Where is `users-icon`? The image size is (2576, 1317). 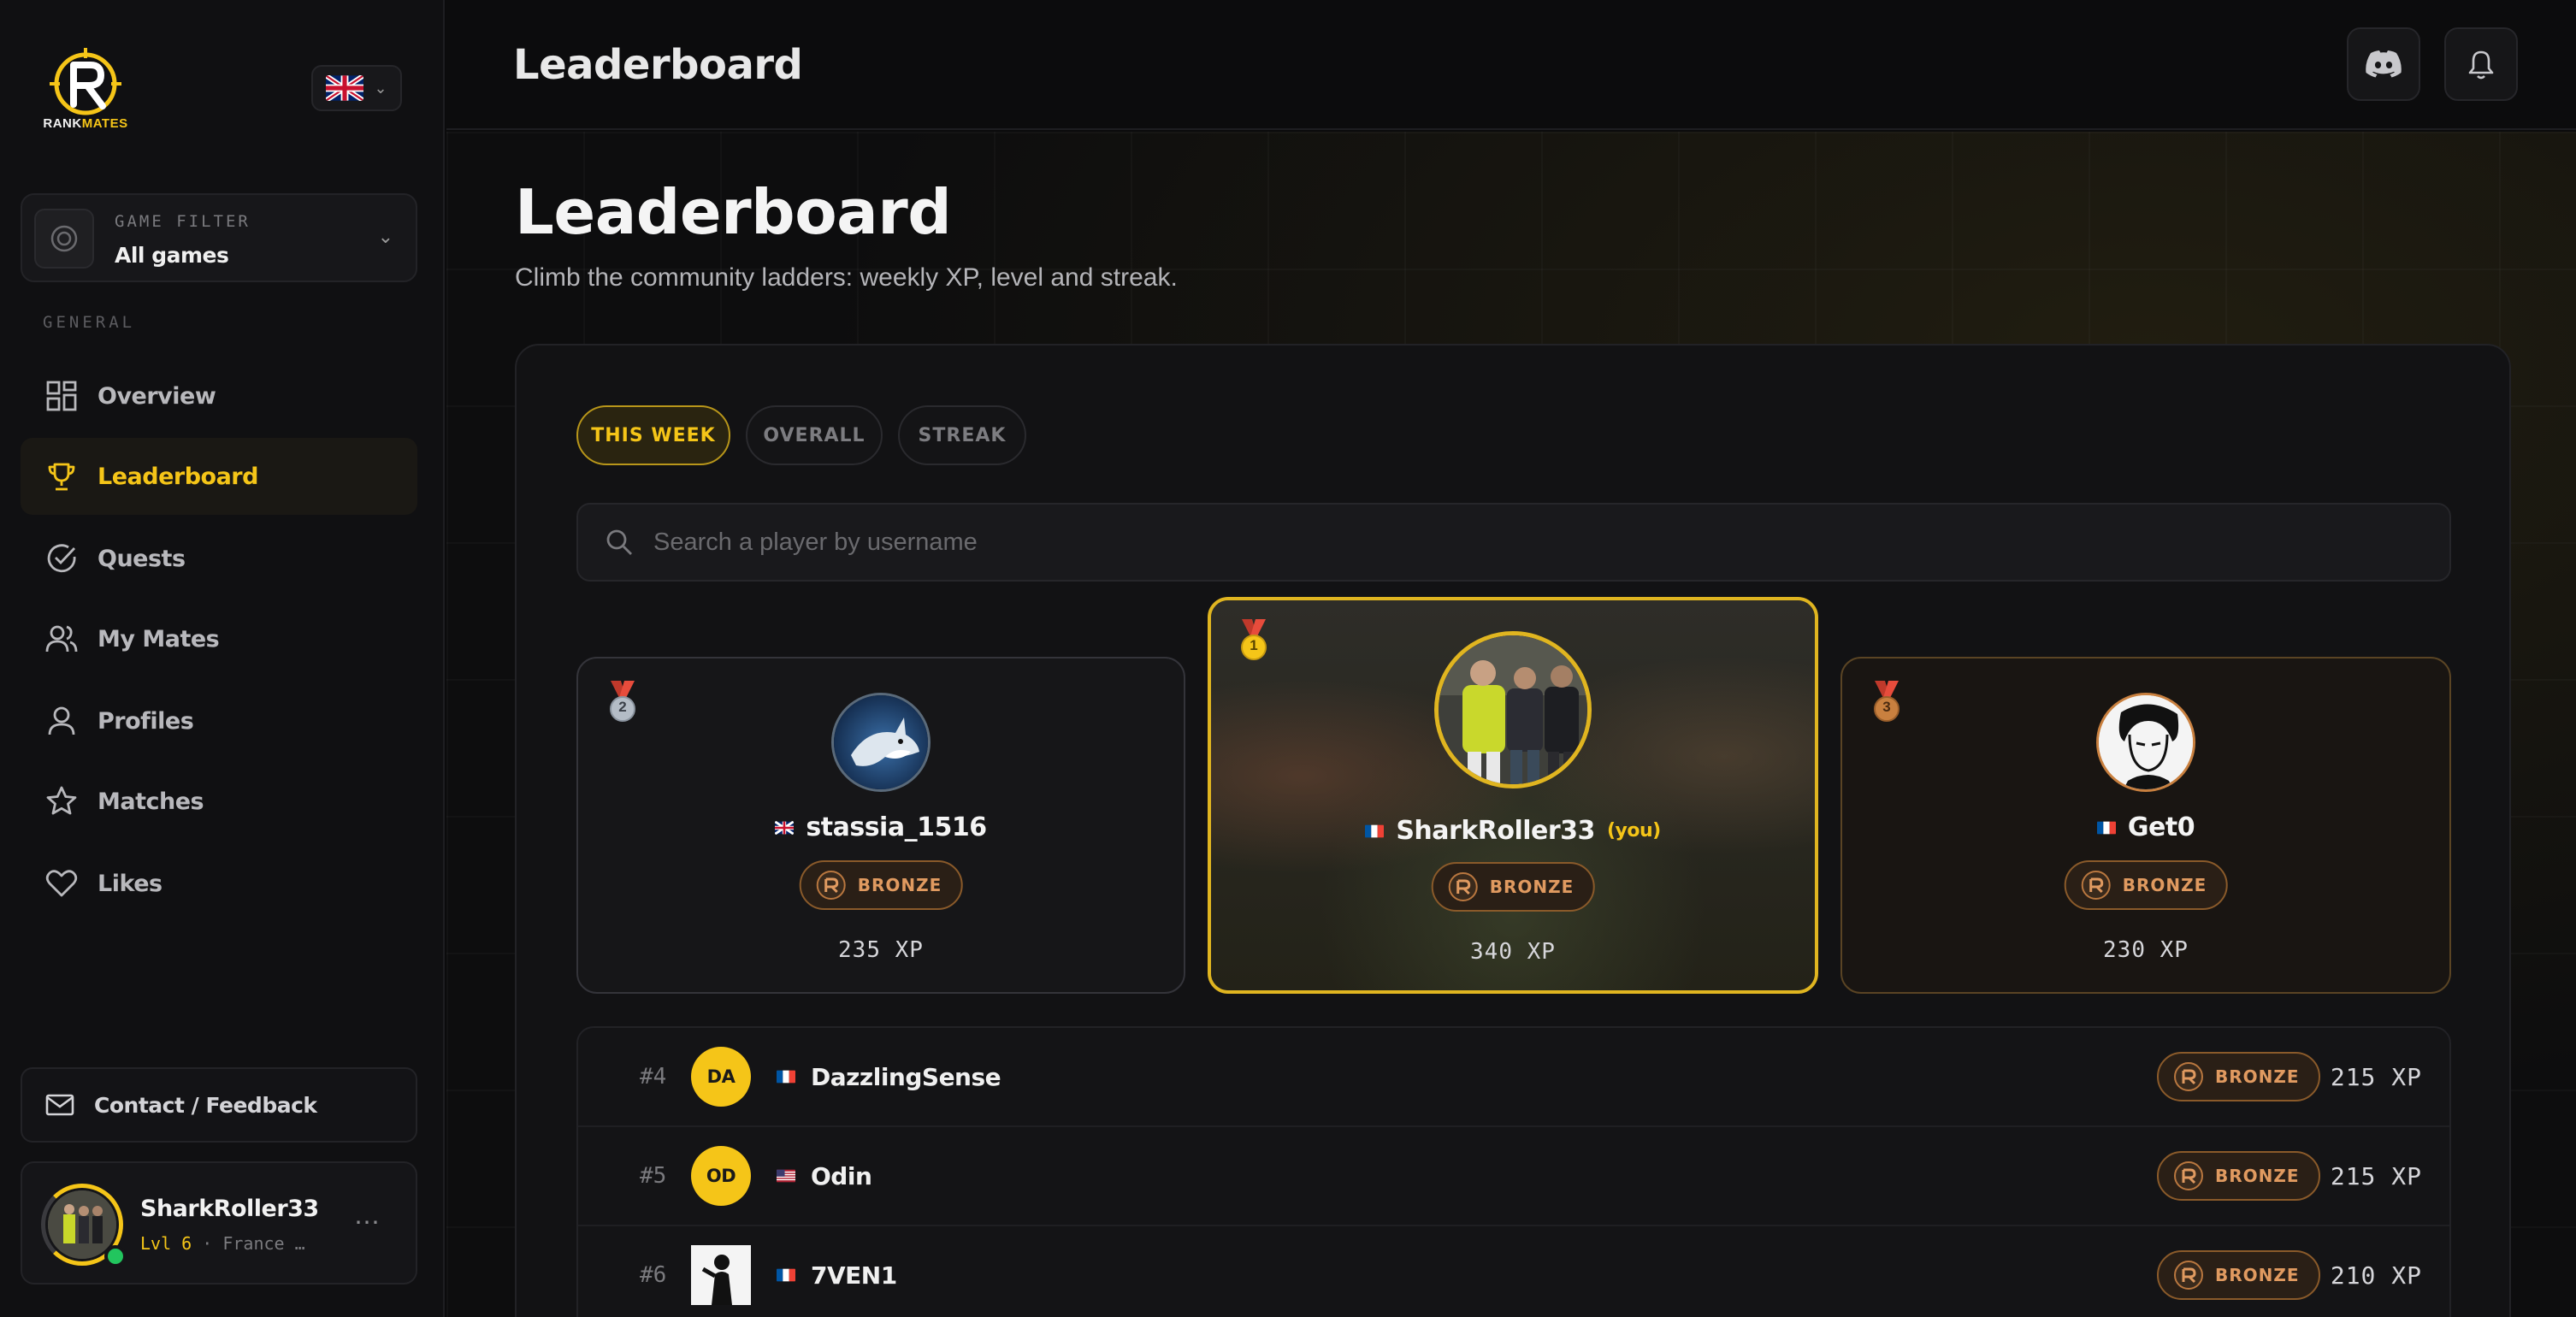 users-icon is located at coordinates (61, 639).